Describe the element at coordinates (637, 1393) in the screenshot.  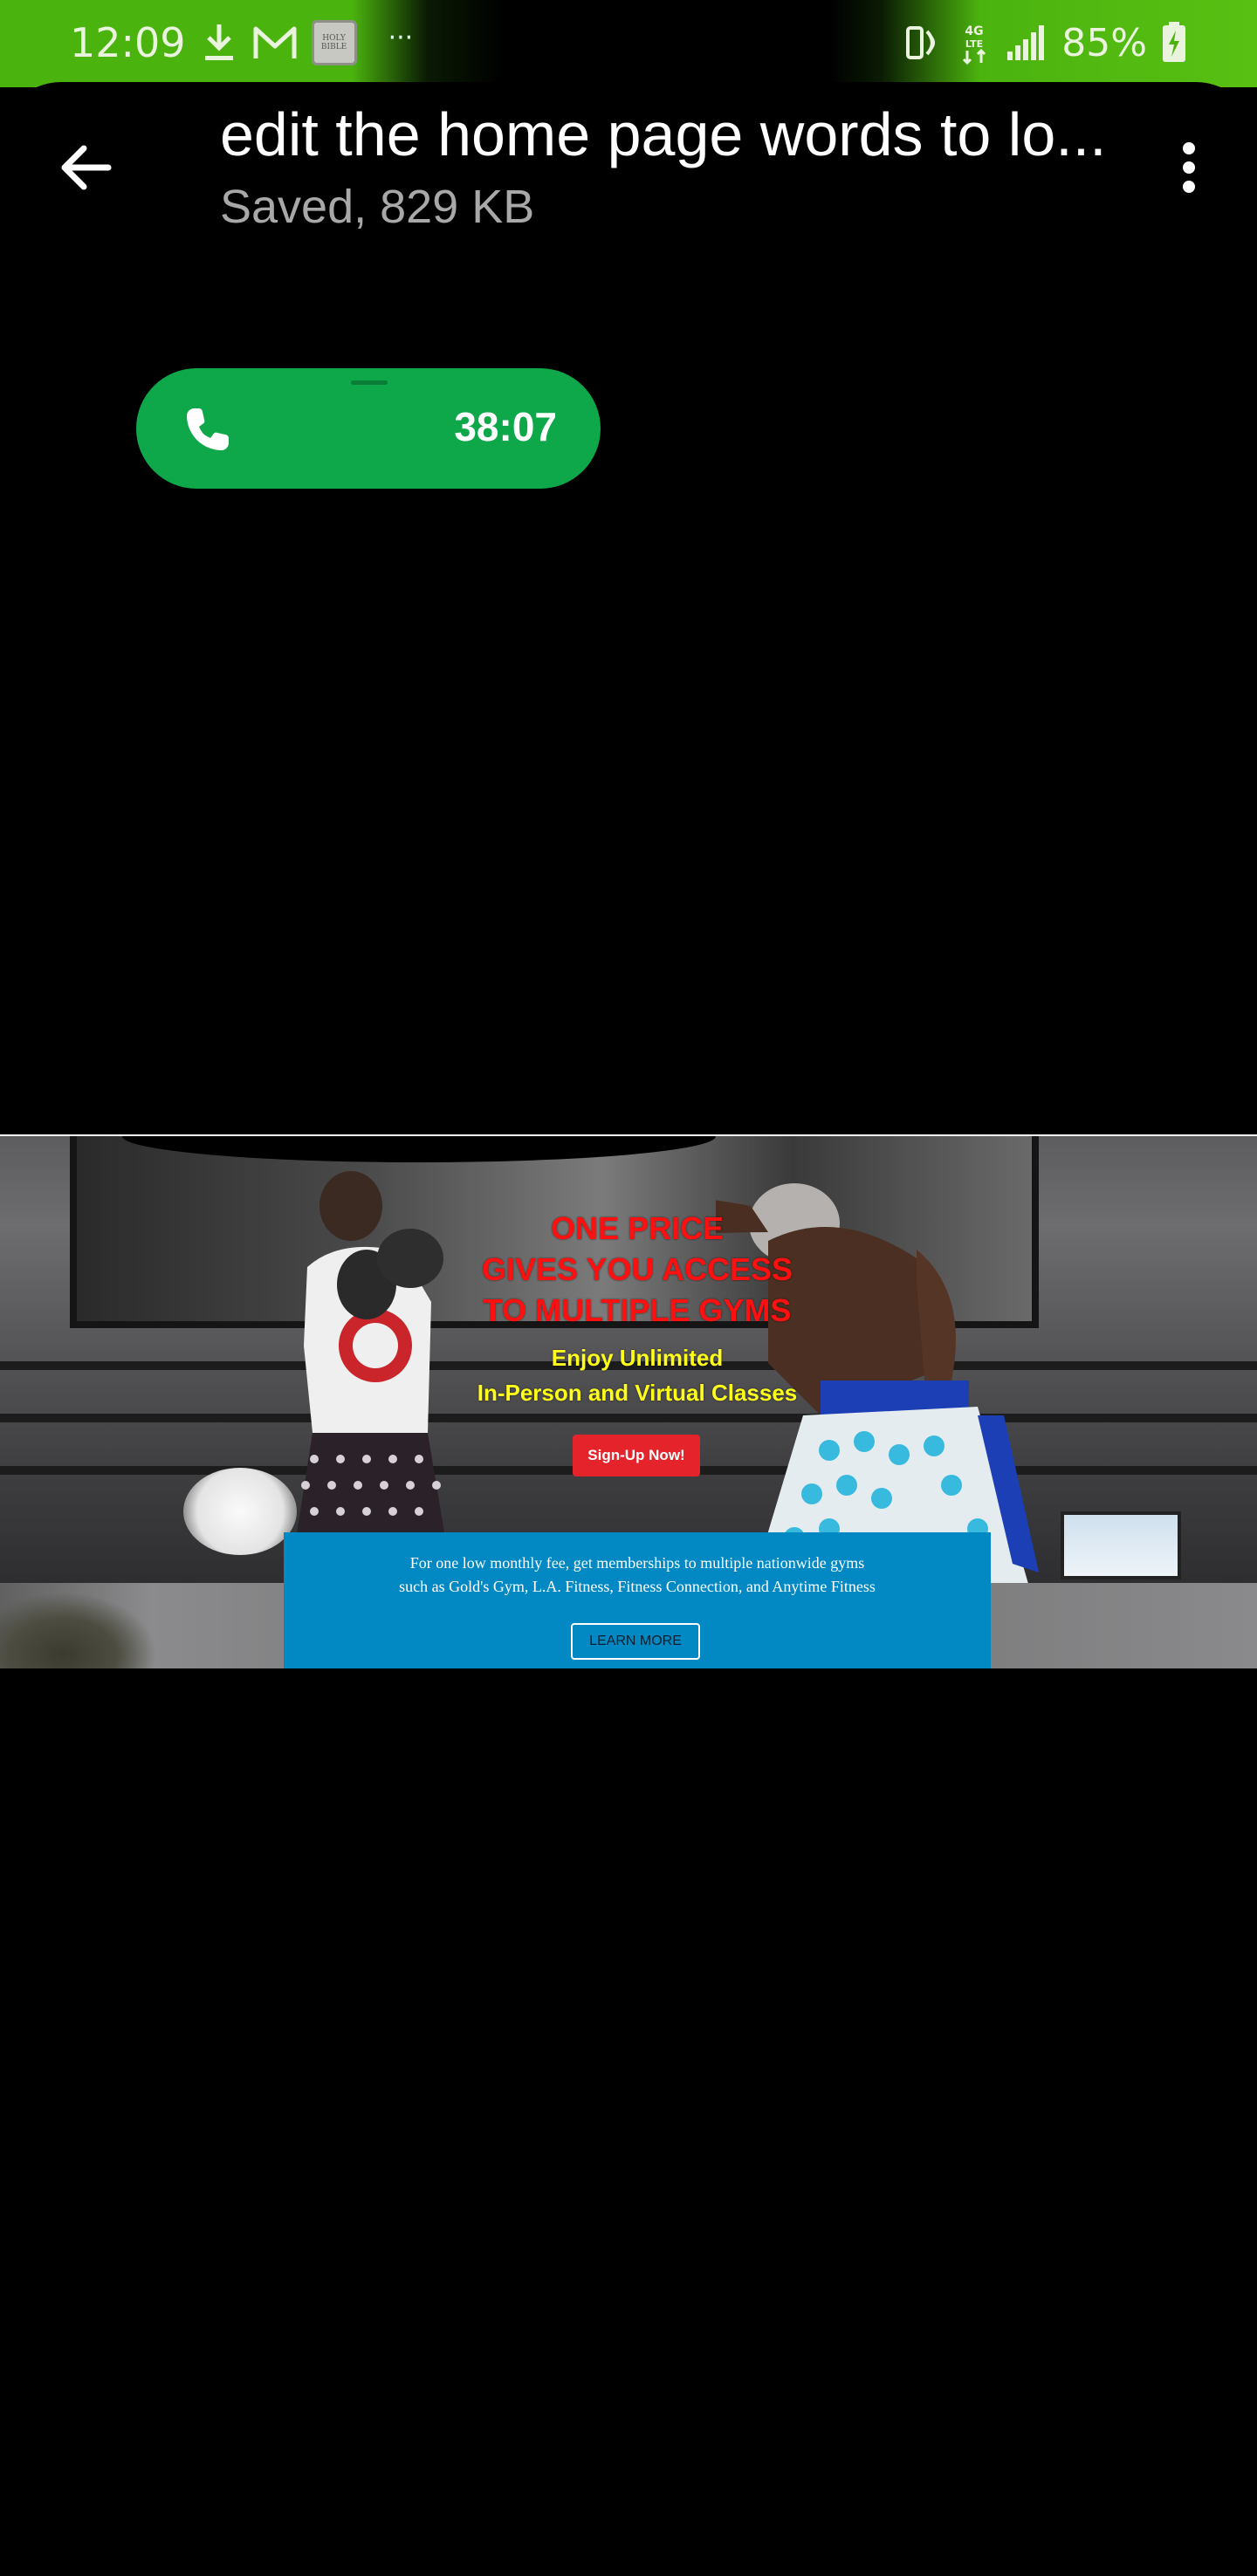
I see `subheadline-line: In-Person and Virtual Classes` at that location.